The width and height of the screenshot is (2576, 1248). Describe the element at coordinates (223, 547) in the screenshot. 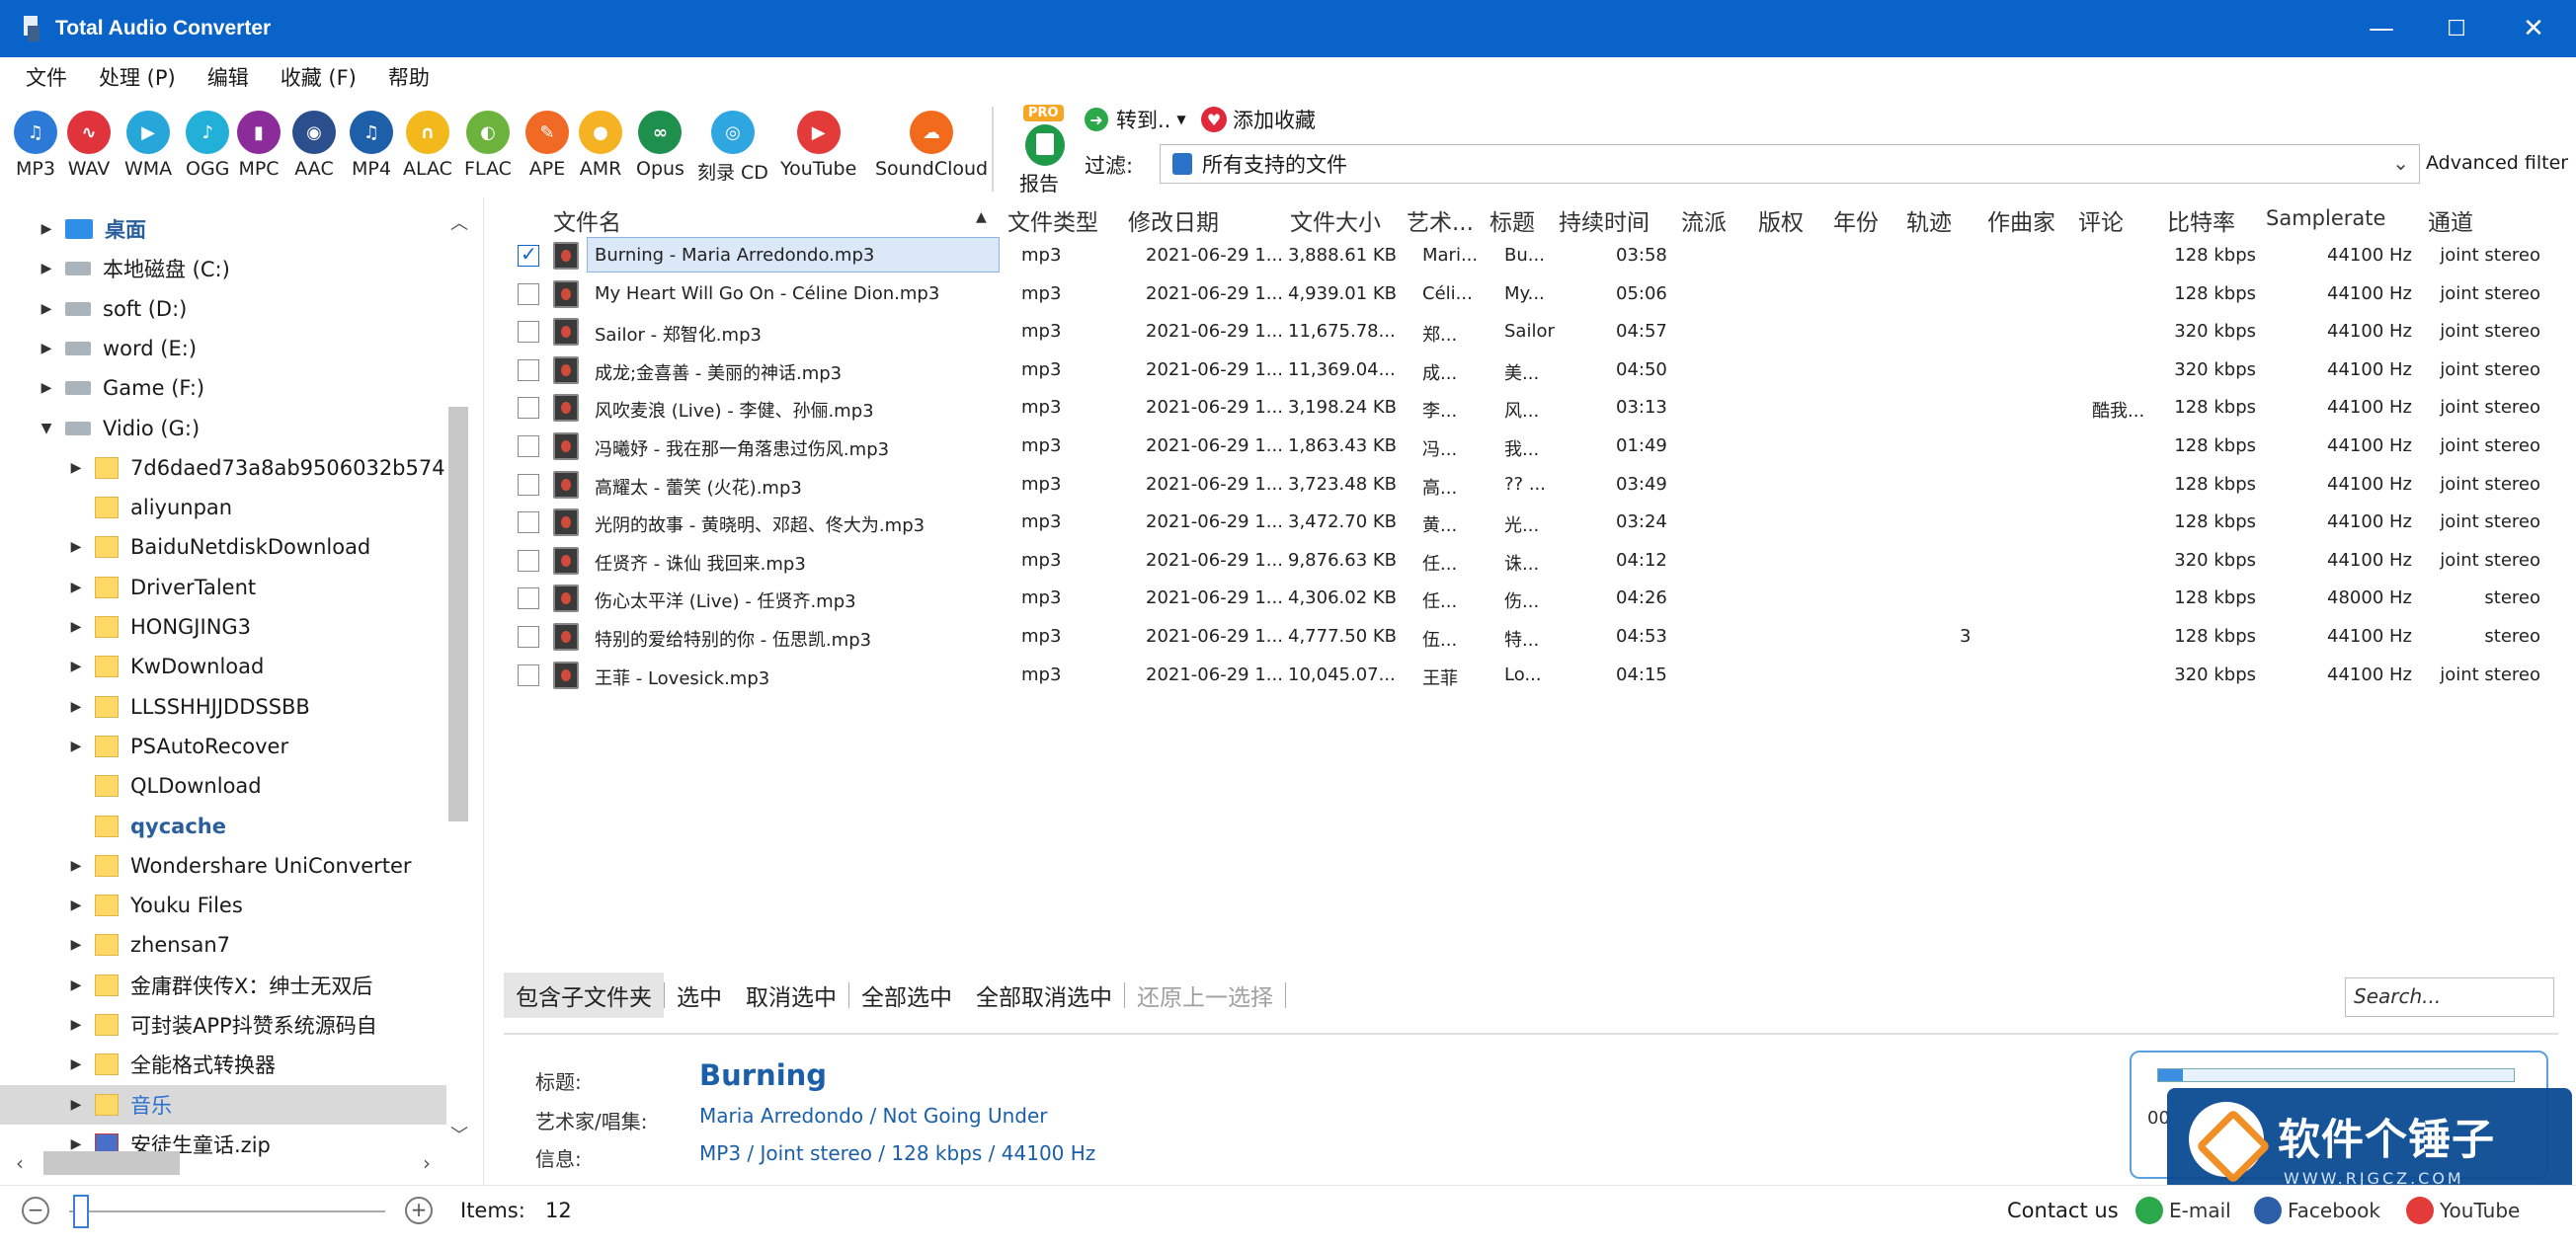

I see `tree-item: ▶ BaiduNetdiskDownload` at that location.